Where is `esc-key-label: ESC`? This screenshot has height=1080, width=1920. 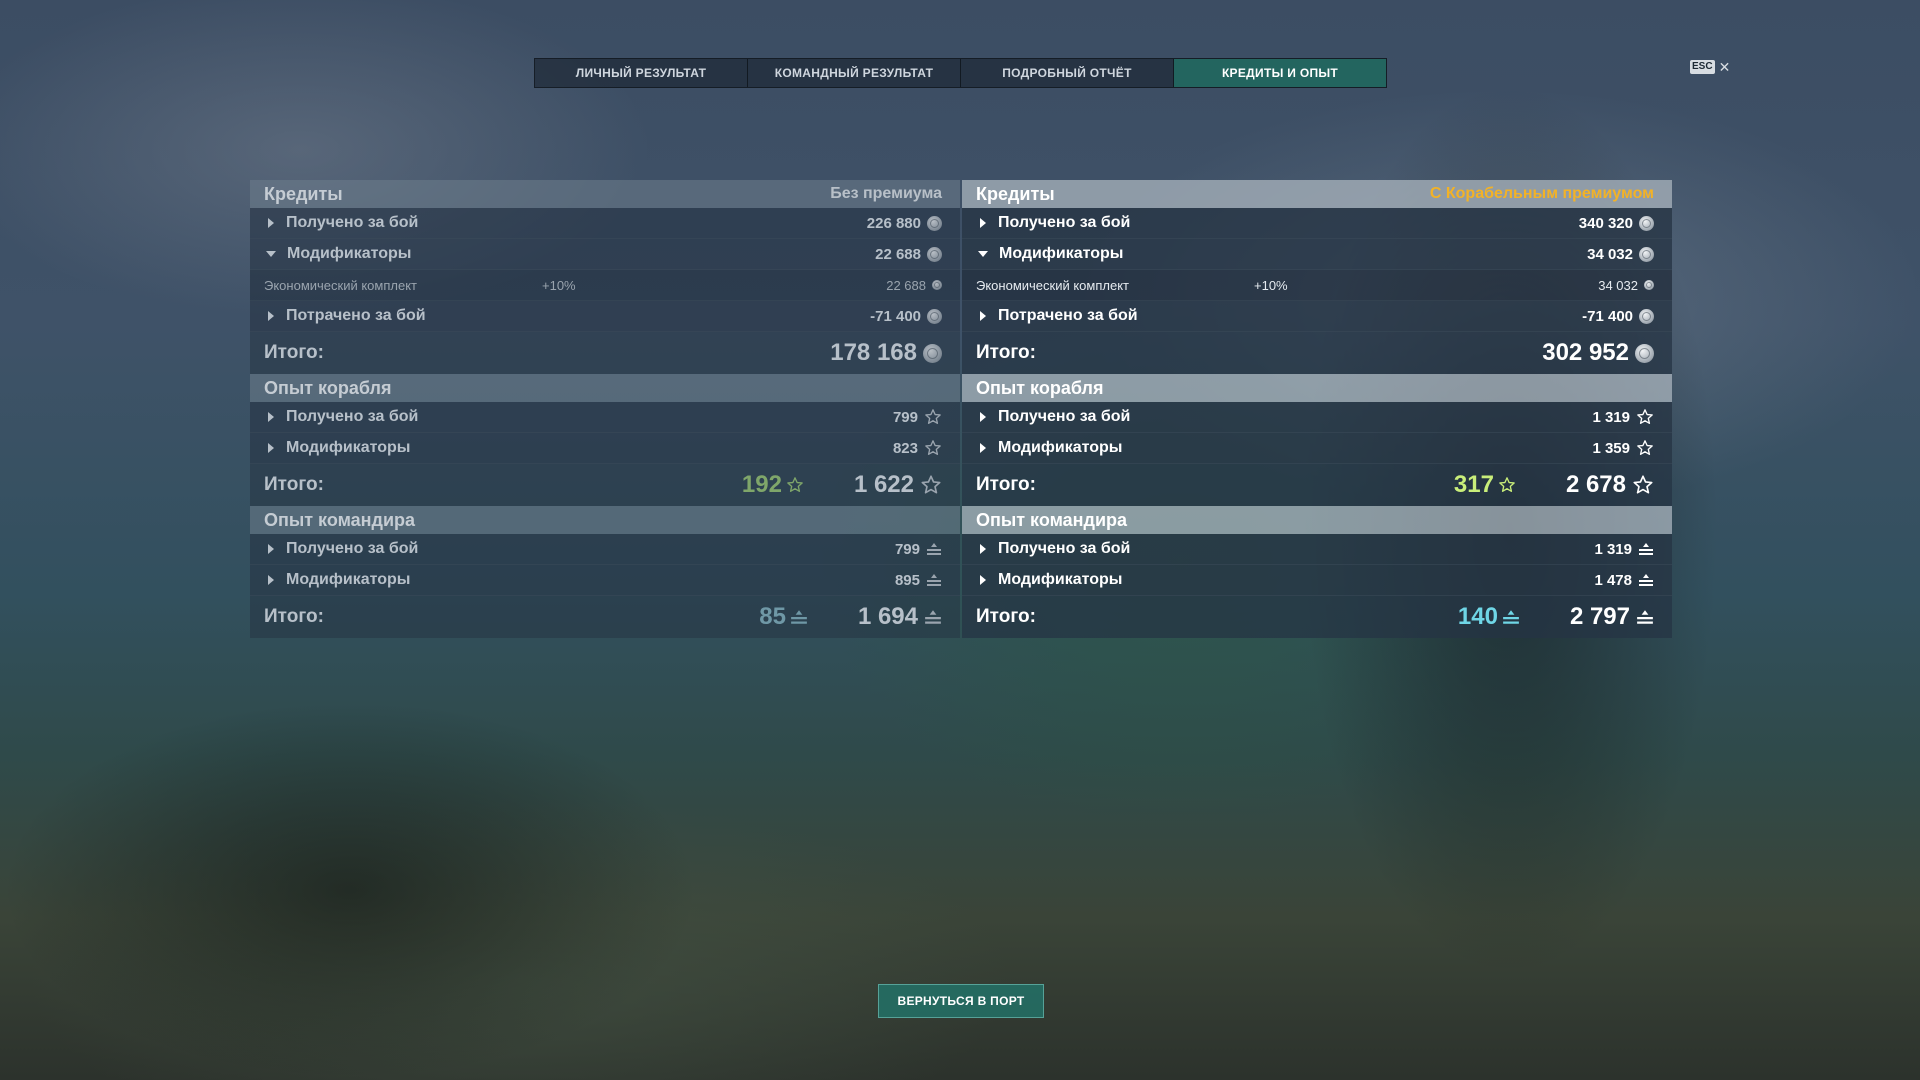 esc-key-label: ESC is located at coordinates (1702, 67).